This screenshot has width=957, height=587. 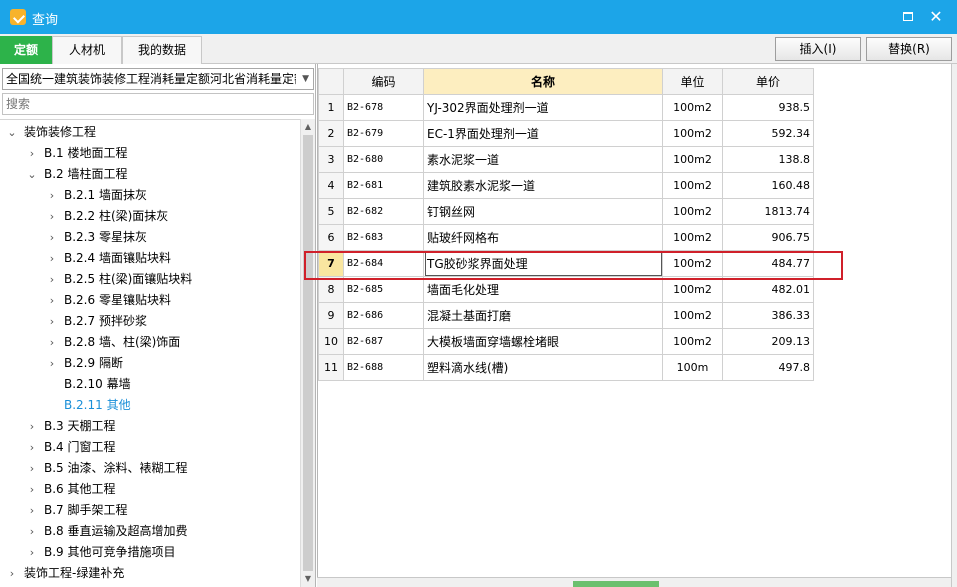 I want to click on header-code: 编码, so click(x=383, y=81).